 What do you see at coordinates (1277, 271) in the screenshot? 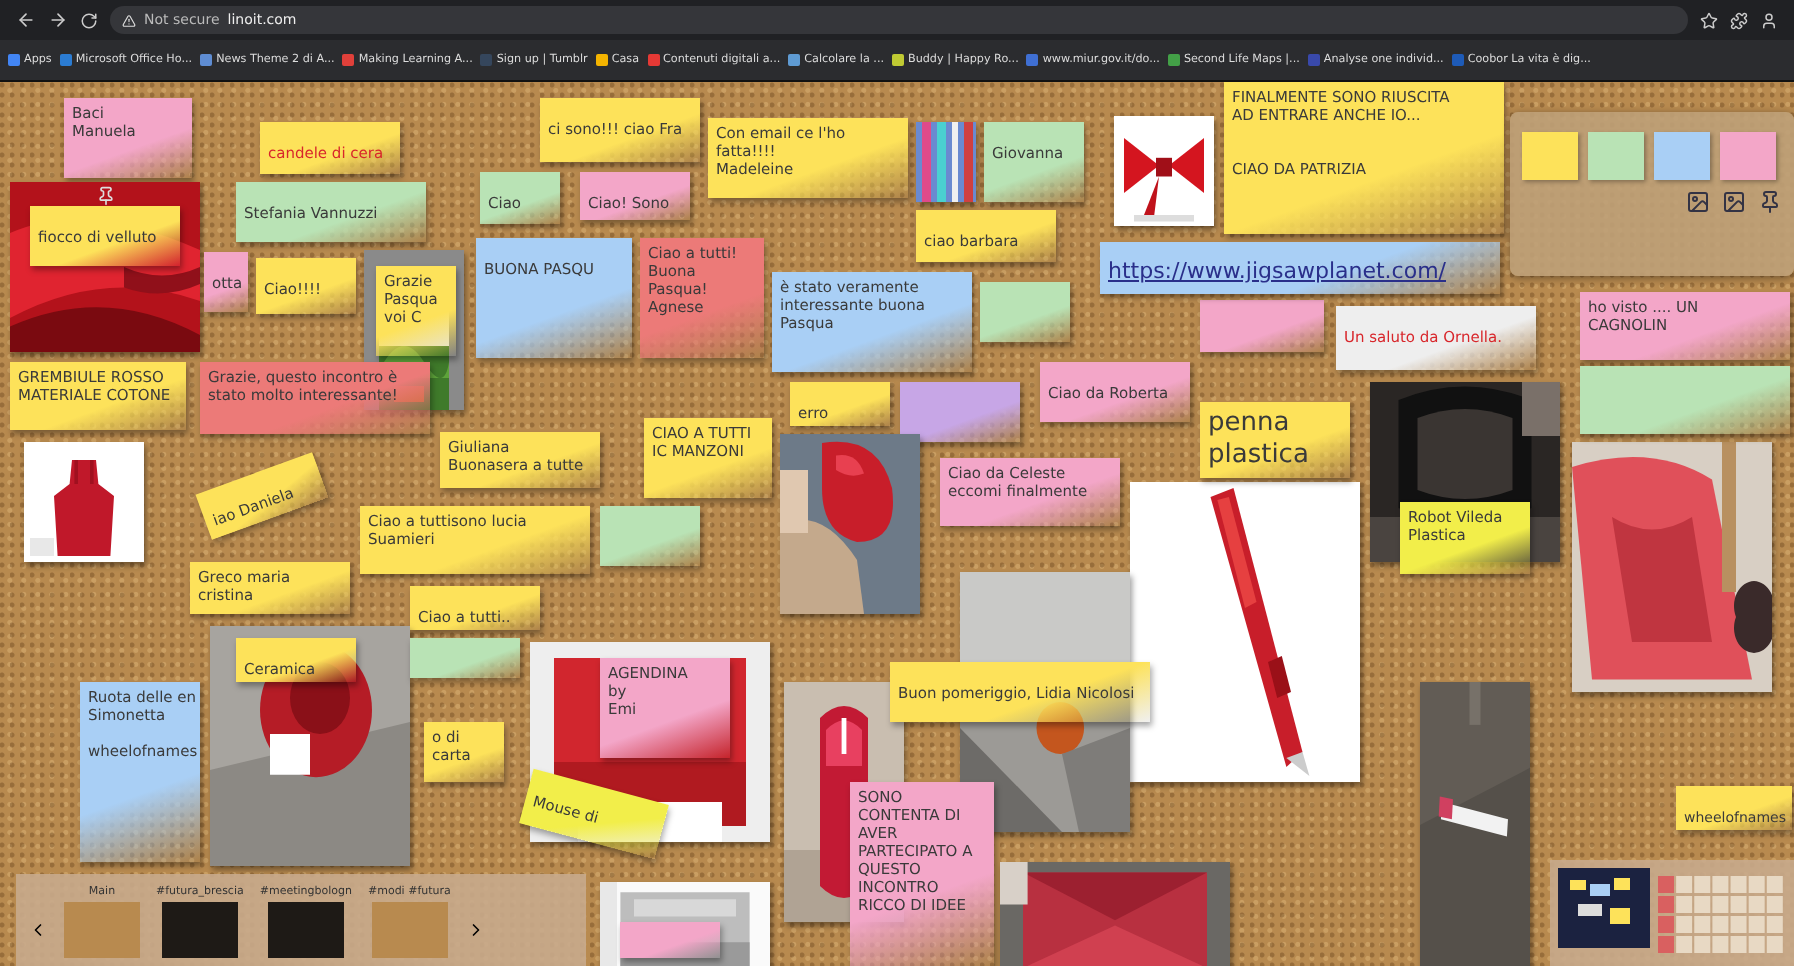
I see `link: https://www.jigsawplanet.com/` at bounding box center [1277, 271].